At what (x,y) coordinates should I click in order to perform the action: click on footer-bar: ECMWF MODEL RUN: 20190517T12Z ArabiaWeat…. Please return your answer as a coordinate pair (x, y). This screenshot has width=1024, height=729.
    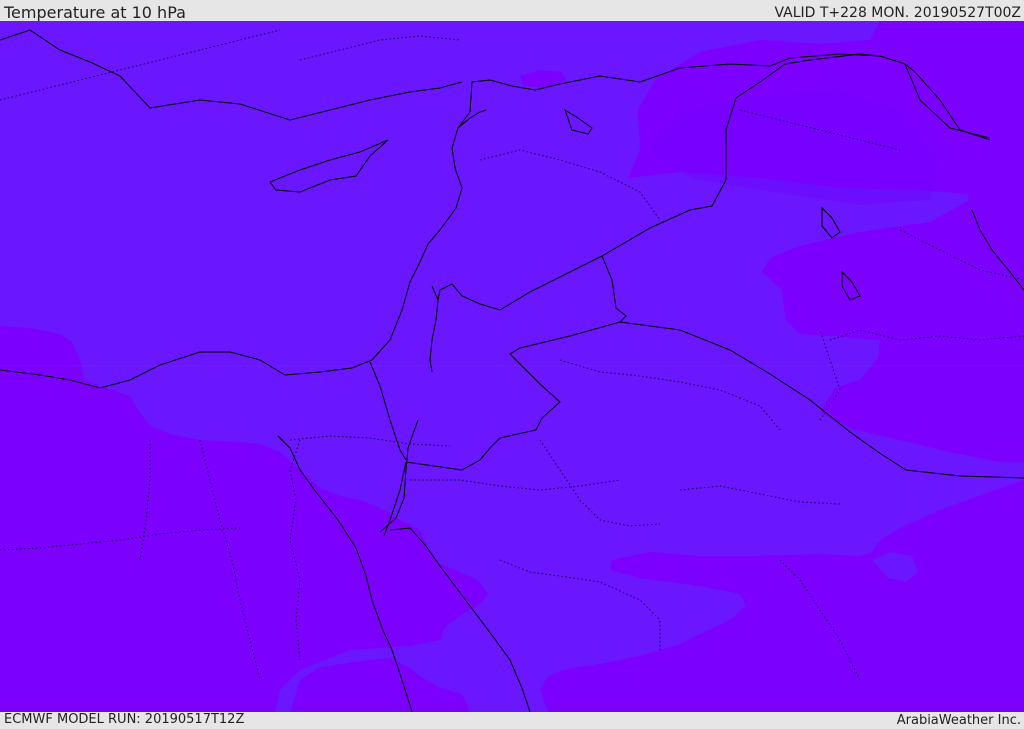
    Looking at the image, I should click on (512, 720).